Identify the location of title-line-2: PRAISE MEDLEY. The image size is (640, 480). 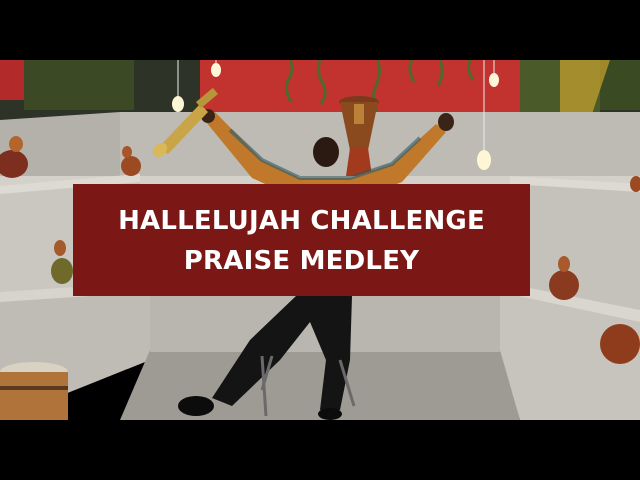
(301, 261).